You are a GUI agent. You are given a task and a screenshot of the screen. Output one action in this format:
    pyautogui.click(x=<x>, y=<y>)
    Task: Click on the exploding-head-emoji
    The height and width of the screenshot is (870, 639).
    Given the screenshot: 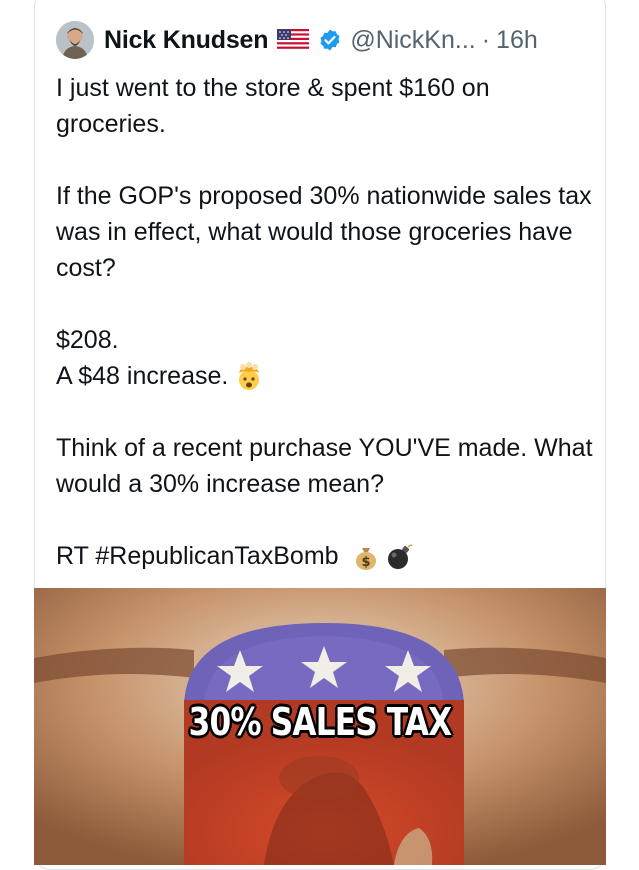 What is the action you would take?
    pyautogui.click(x=249, y=376)
    